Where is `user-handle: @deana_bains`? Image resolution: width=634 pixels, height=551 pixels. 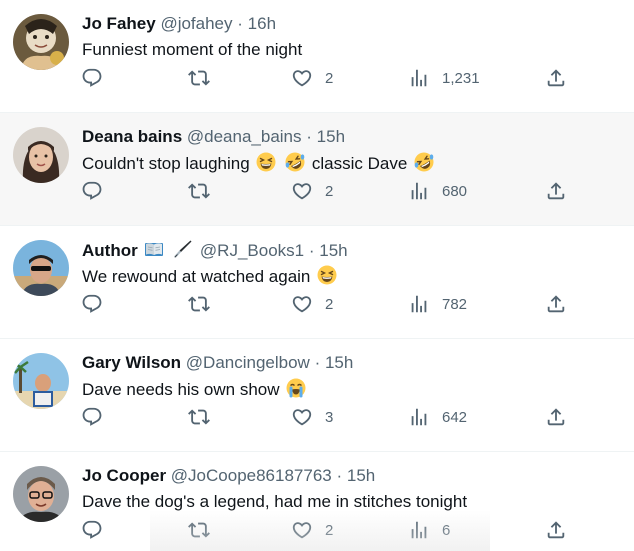
user-handle: @deana_bains is located at coordinates (244, 136).